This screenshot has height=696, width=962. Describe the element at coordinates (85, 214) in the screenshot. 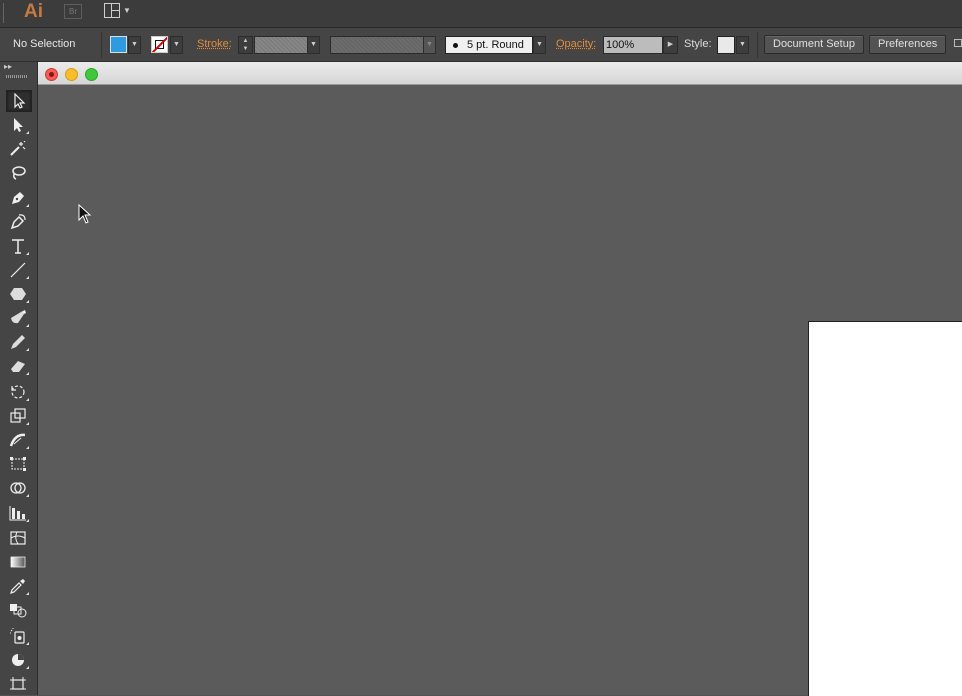

I see `mouse-cursor-icon` at that location.